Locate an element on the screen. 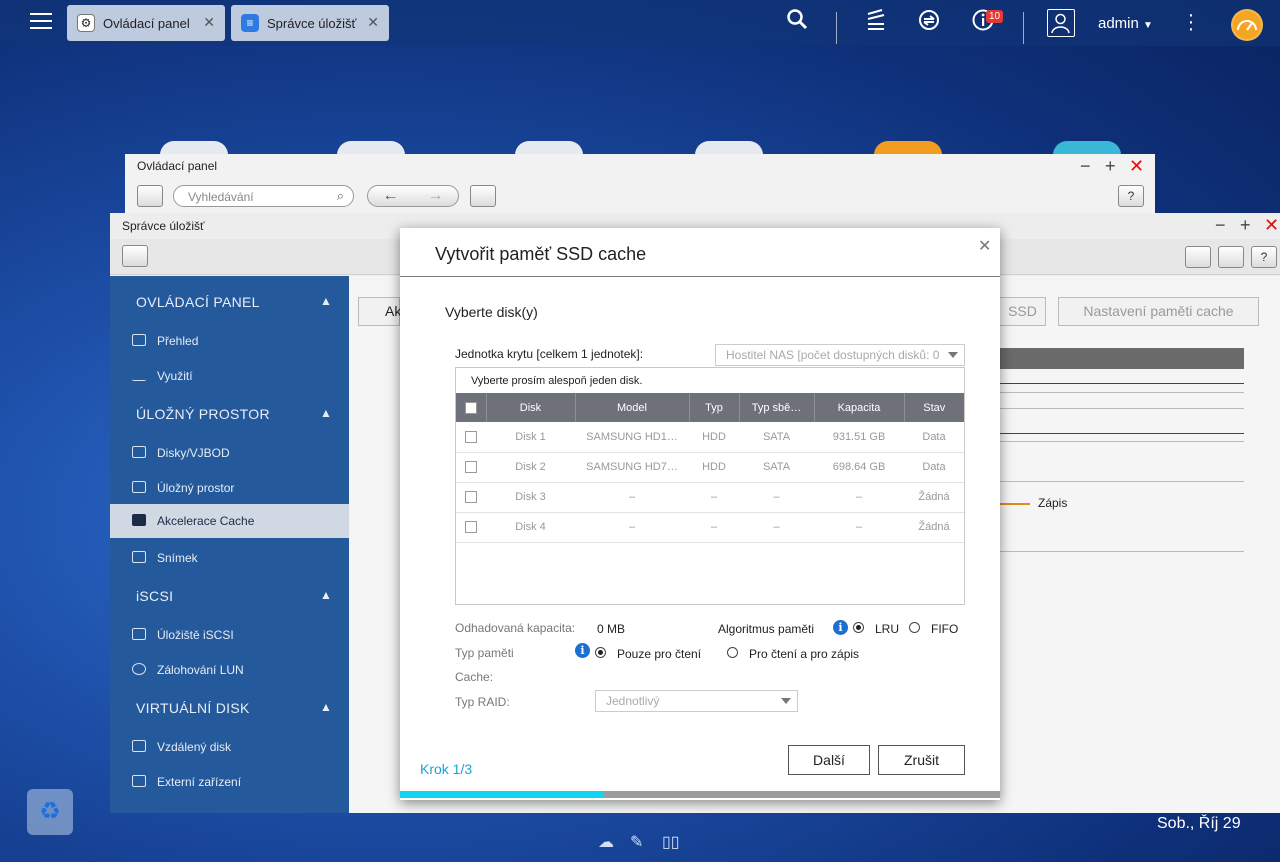 The image size is (1280, 862). back-arrow-icon: ← is located at coordinates (391, 196).